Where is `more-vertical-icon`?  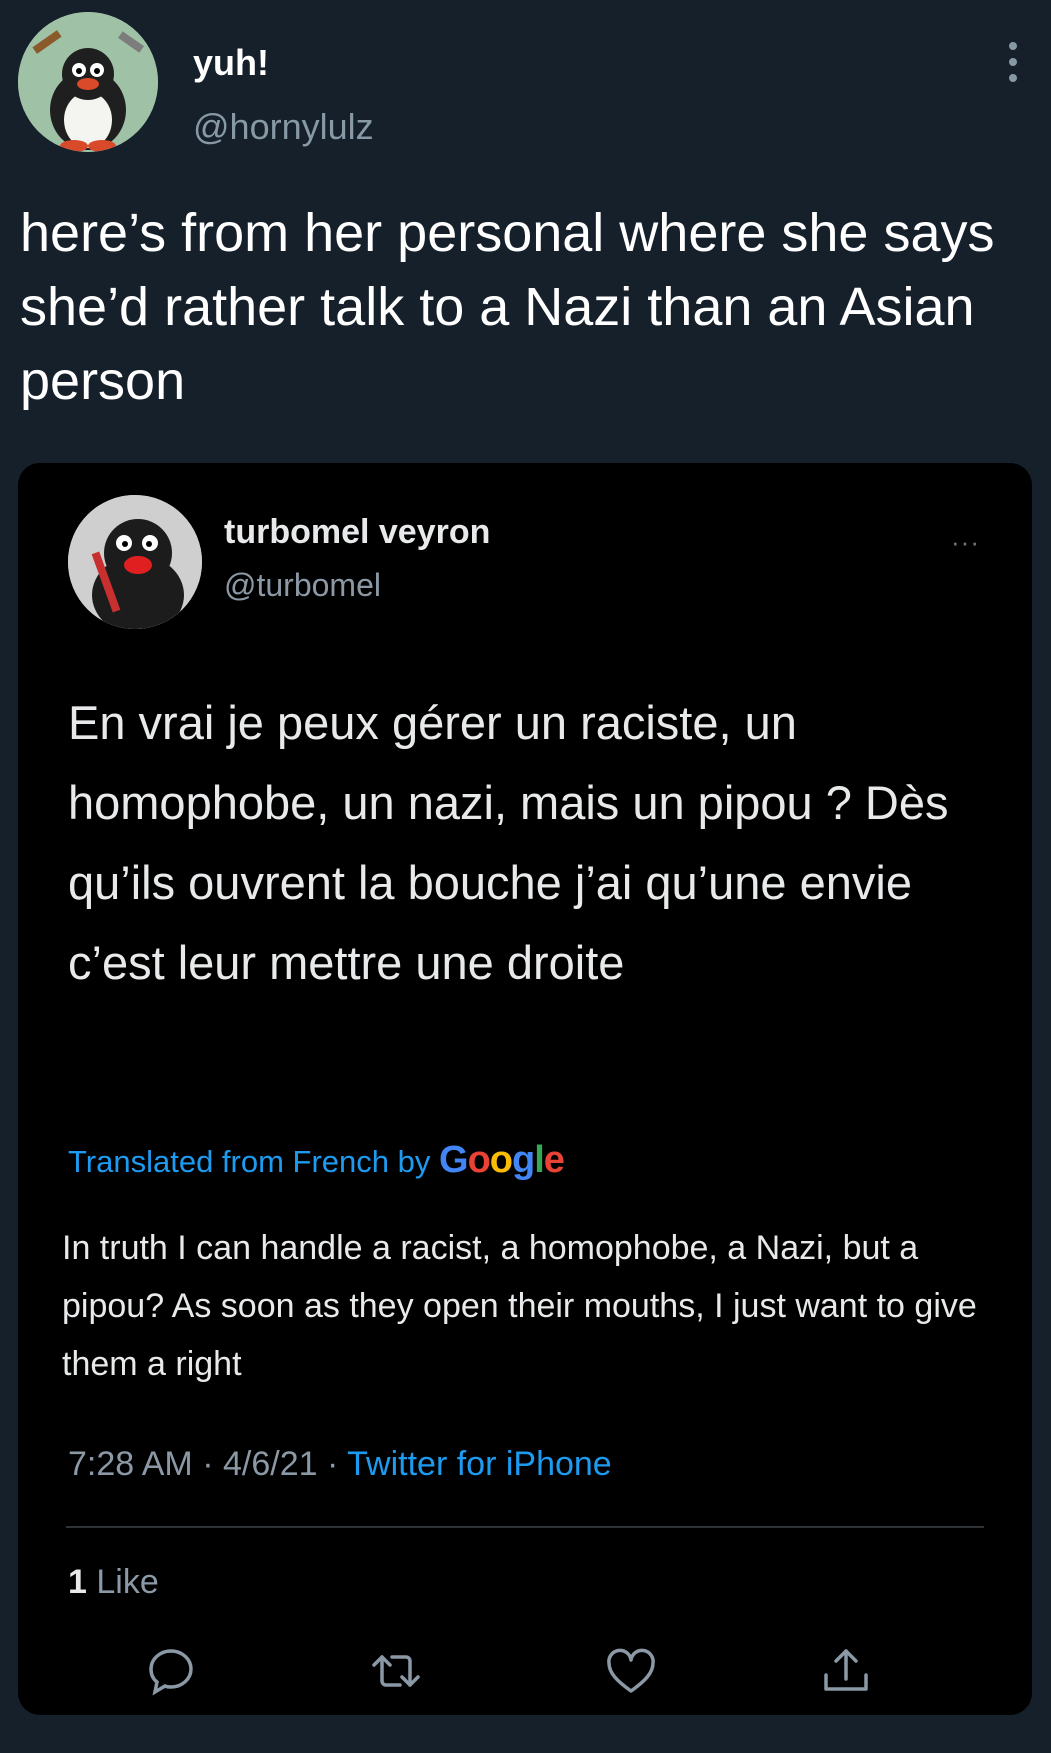
more-vertical-icon is located at coordinates (1013, 64).